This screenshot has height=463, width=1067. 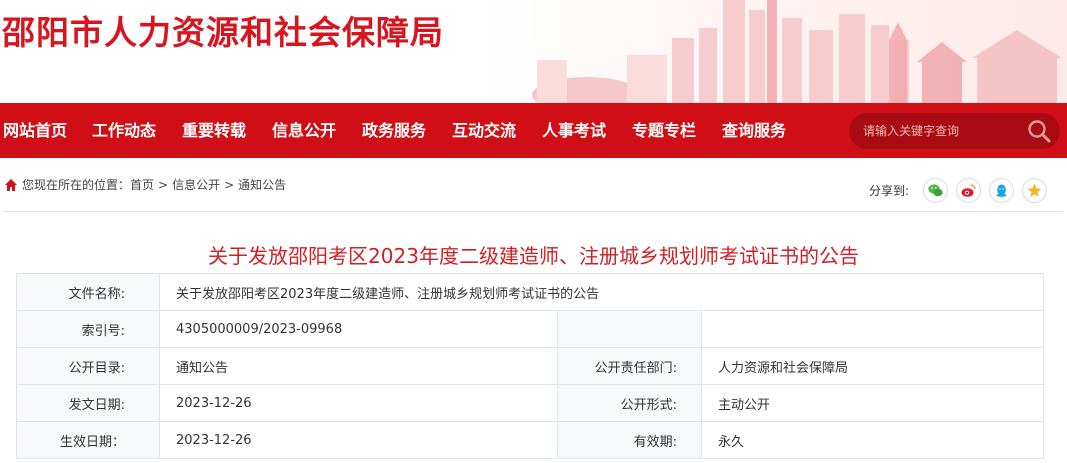 I want to click on file-name-value: 关于发放邵阳考区2023年度二级建造师、注册城乡规划师考试证书的公告, so click(x=601, y=292).